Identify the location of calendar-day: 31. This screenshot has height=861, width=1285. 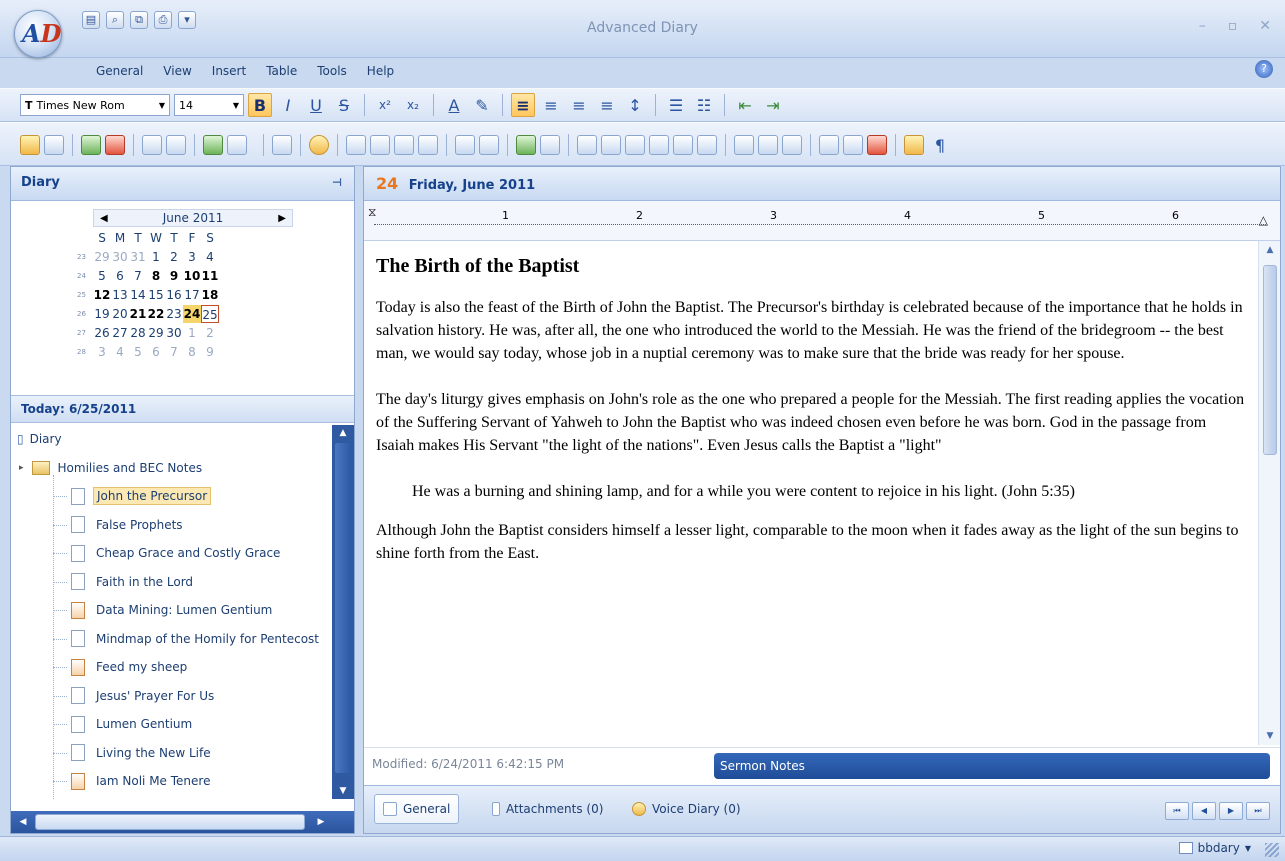
(138, 257).